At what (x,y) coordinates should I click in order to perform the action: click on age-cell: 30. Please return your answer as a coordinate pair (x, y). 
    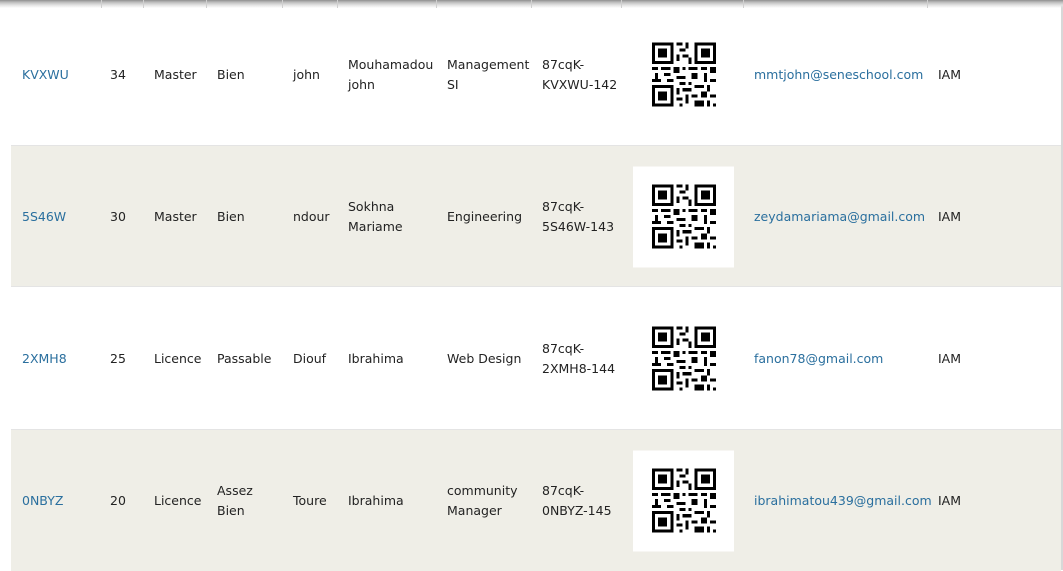
    Looking at the image, I should click on (118, 216).